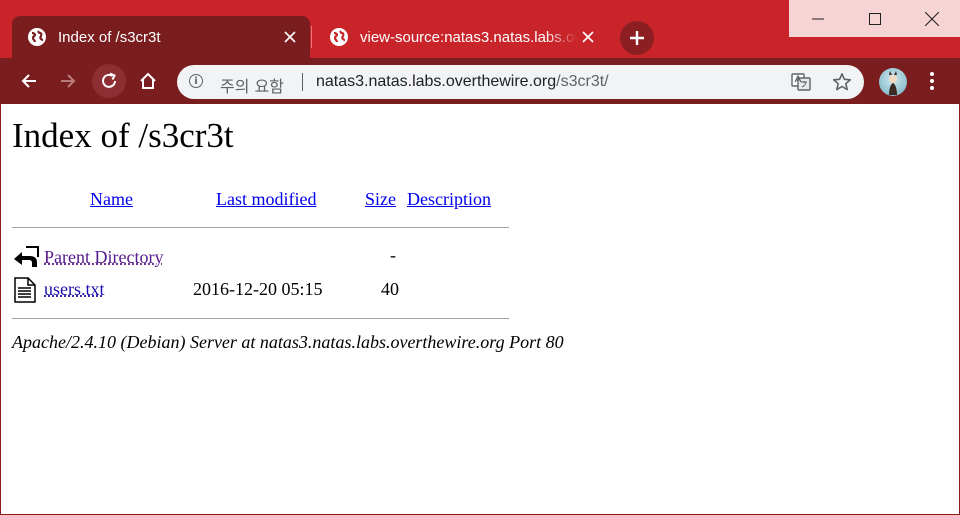  I want to click on bookmark-star-icon, so click(842, 82).